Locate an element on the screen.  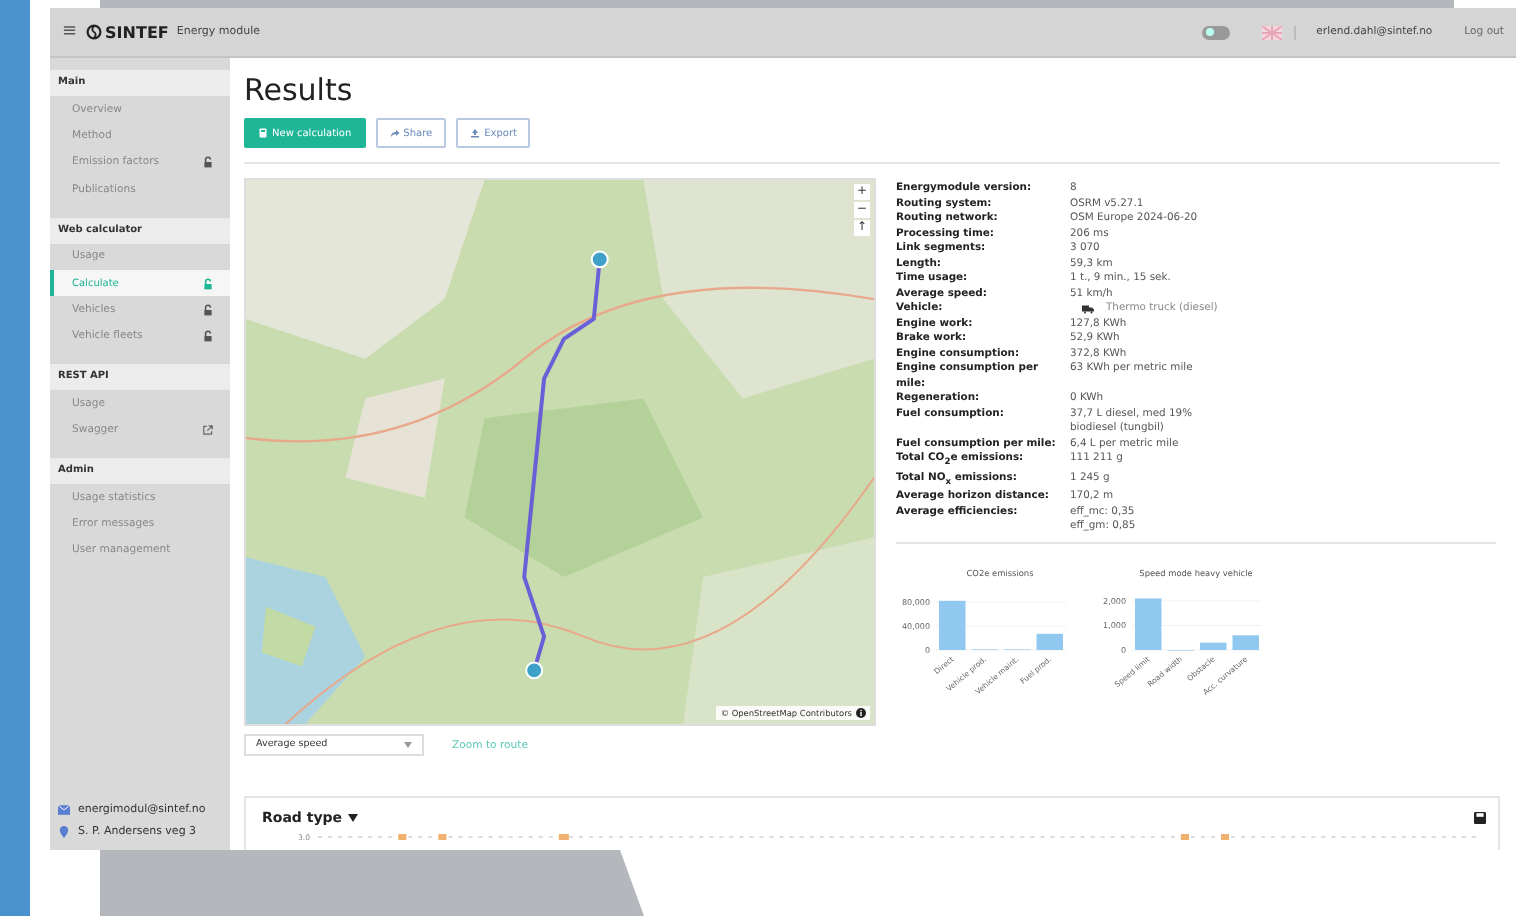
location-pin-icon is located at coordinates (64, 832).